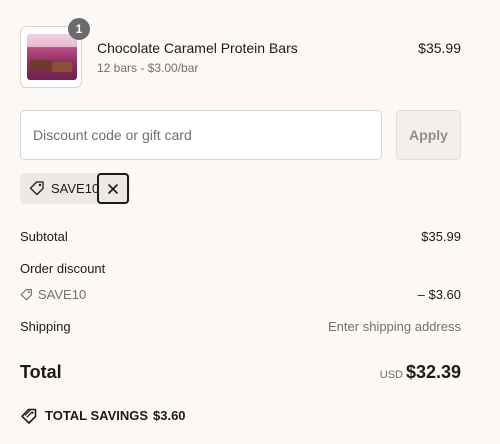 Image resolution: width=500 pixels, height=444 pixels. What do you see at coordinates (394, 326) in the screenshot?
I see `shipping-value: Enter shipping address` at bounding box center [394, 326].